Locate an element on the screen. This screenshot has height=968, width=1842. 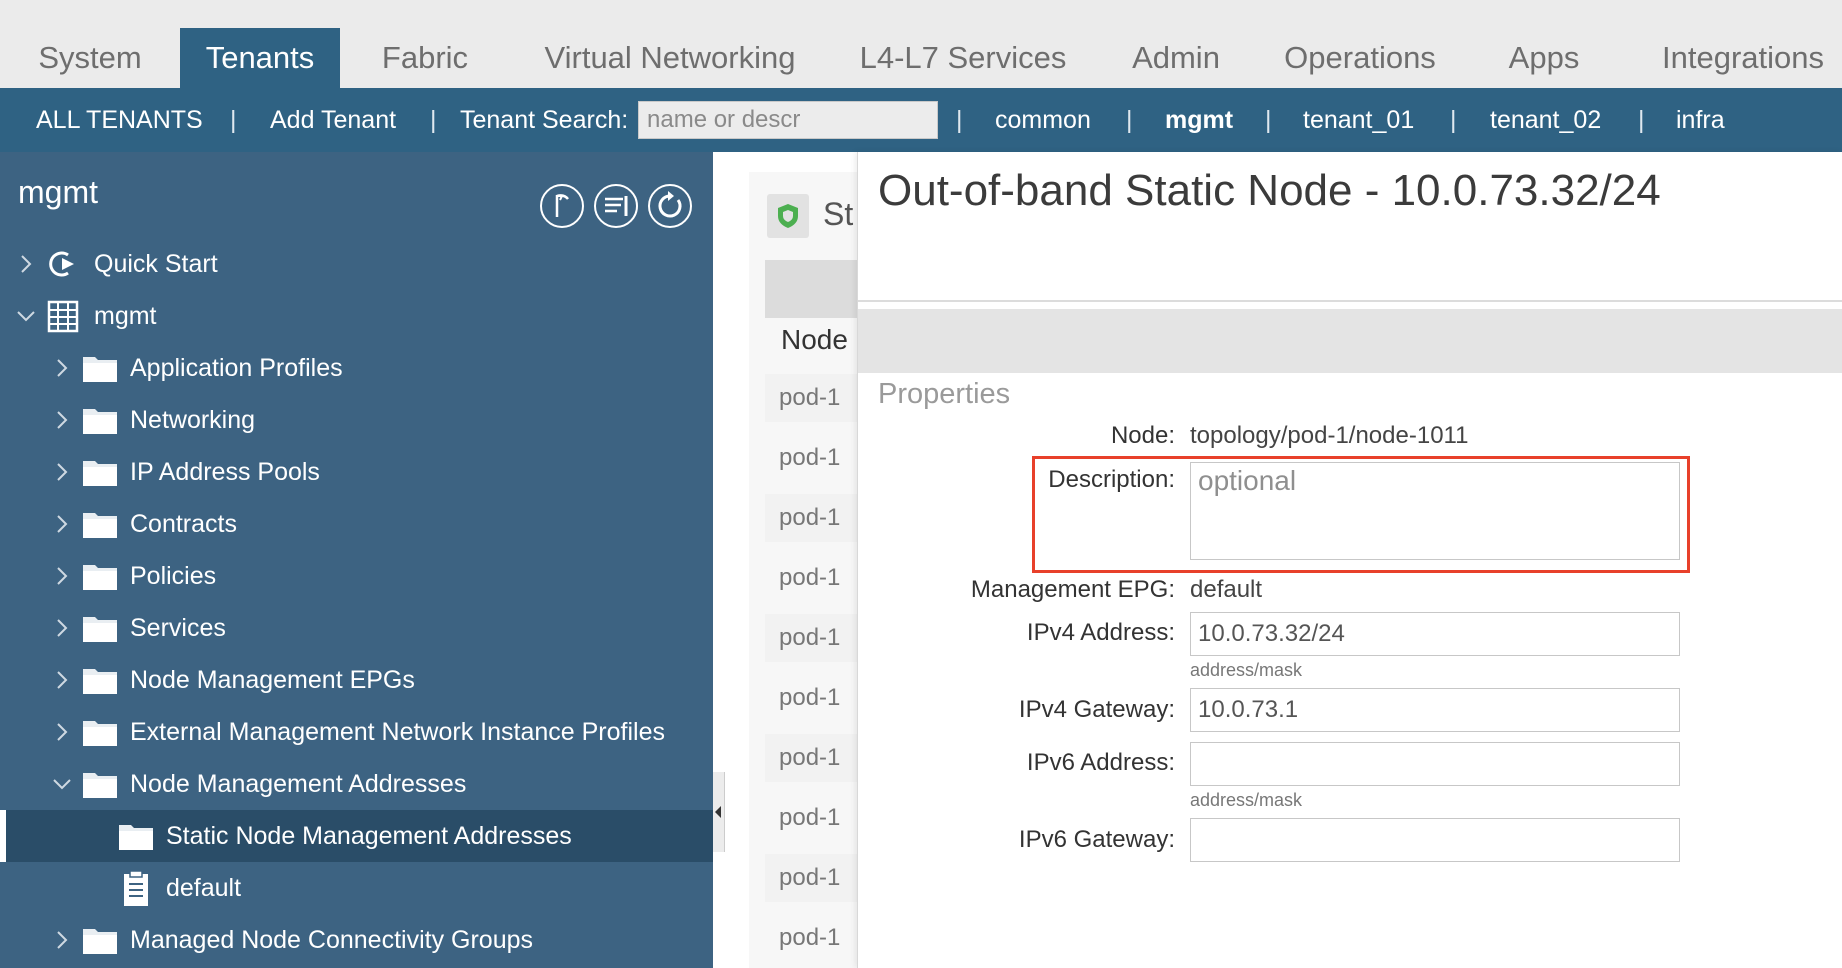
tenant-link-common: common is located at coordinates (1043, 120).